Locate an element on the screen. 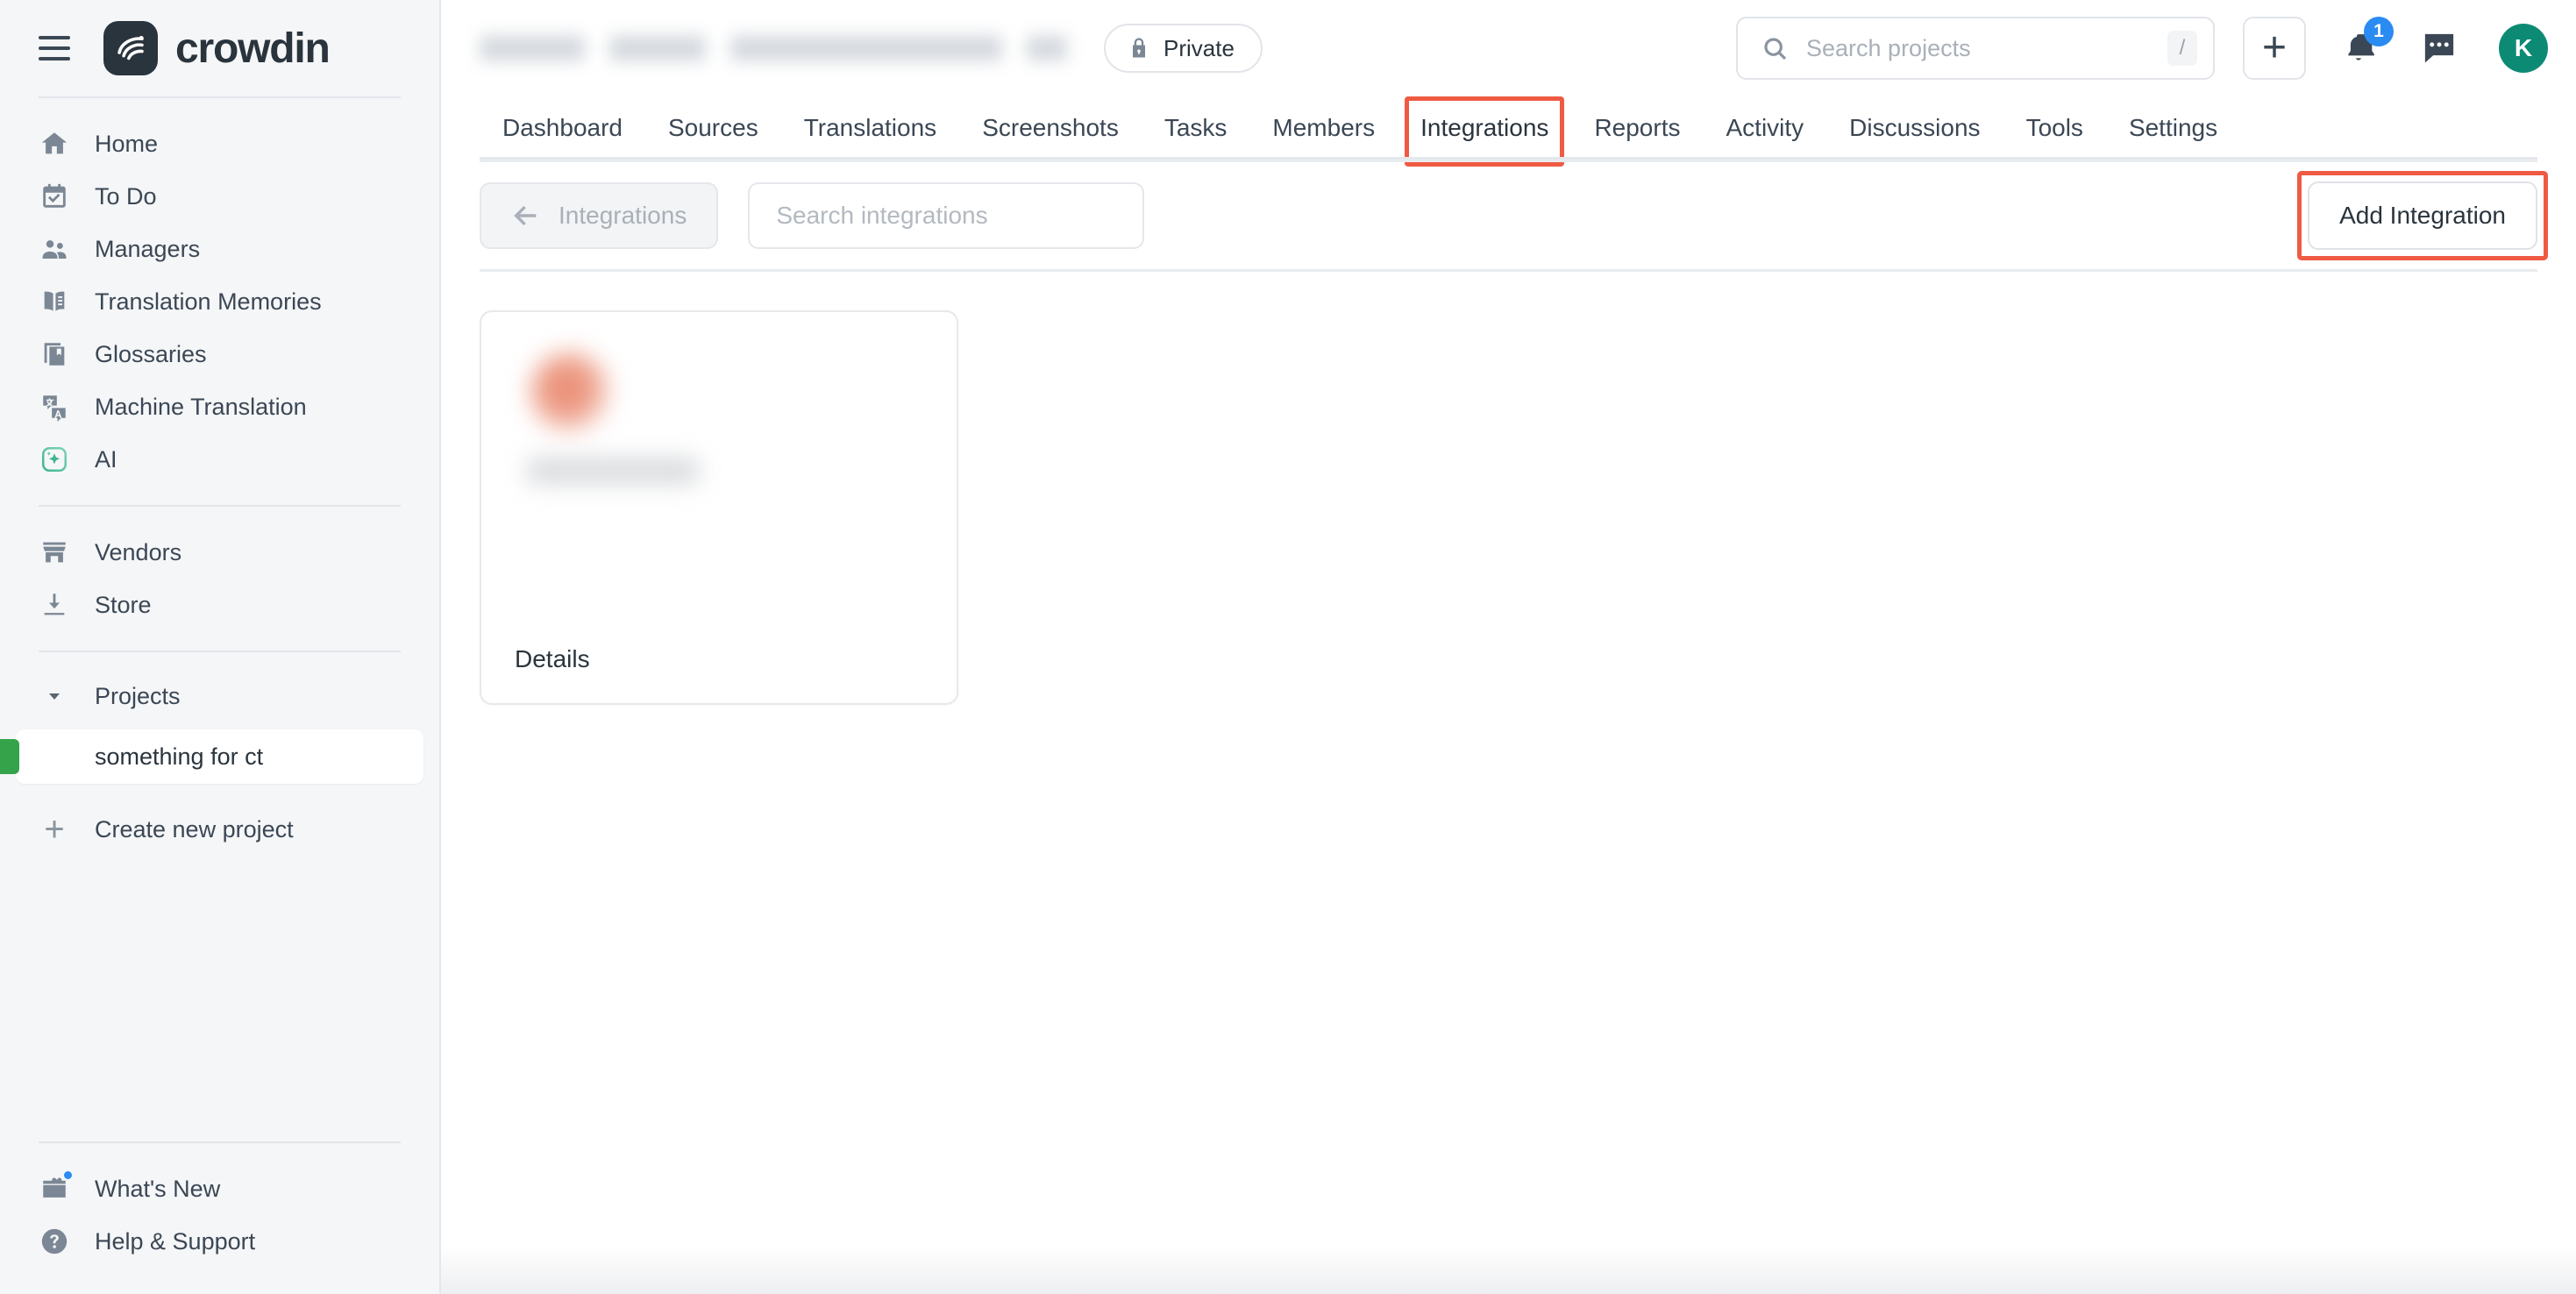  tab-tools: Tools is located at coordinates (2054, 137).